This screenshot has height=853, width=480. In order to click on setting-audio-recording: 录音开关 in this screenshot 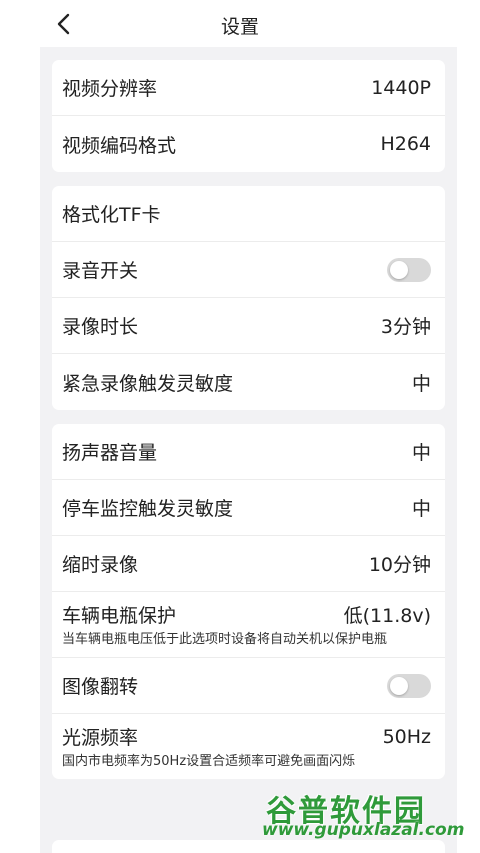, I will do `click(248, 270)`.